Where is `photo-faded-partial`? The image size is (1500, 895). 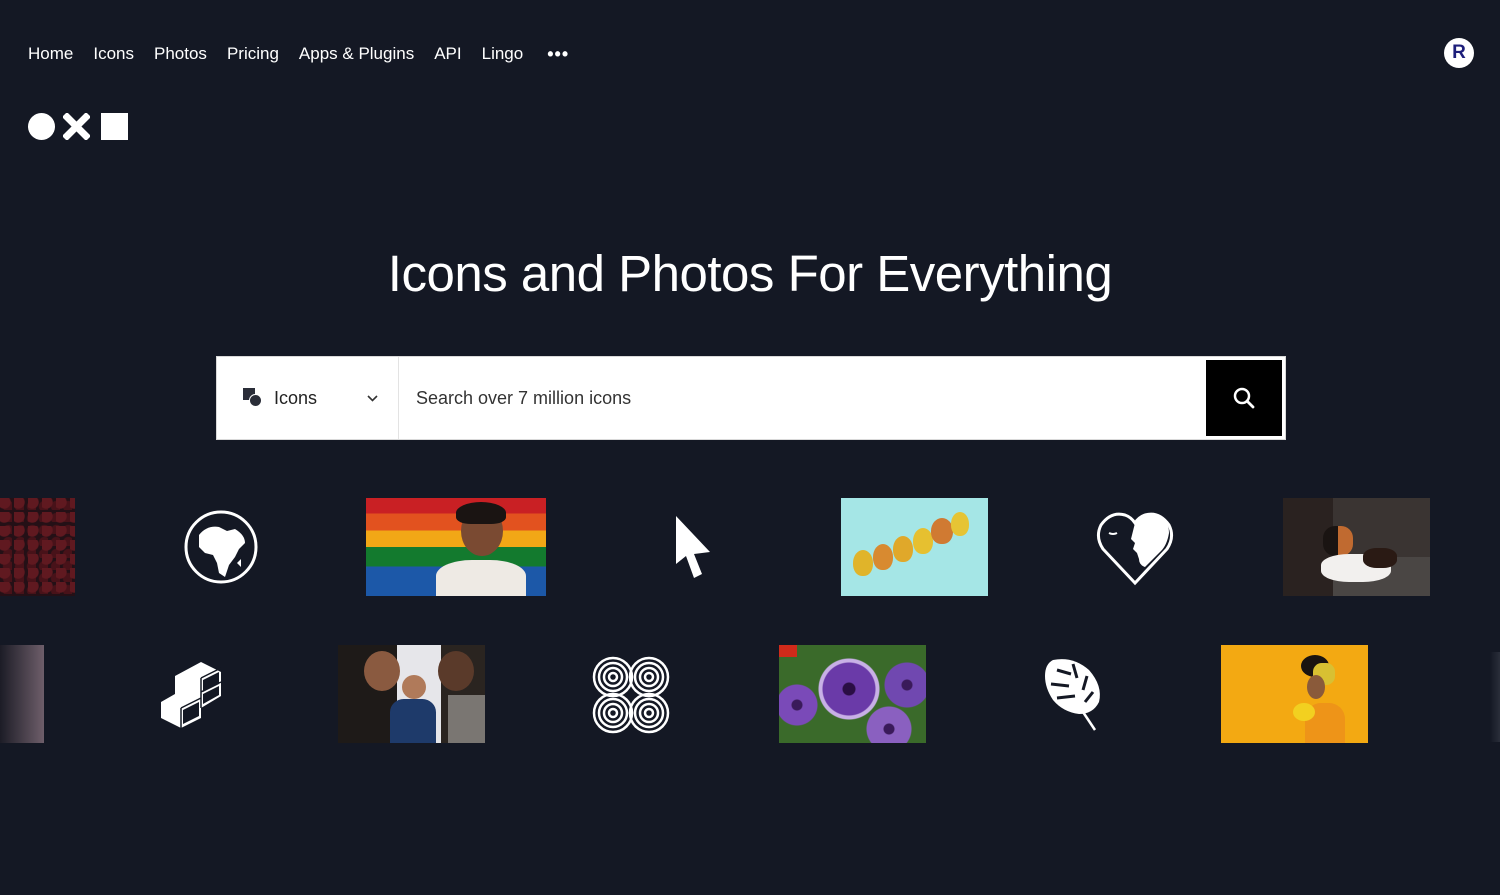
photo-faded-partial is located at coordinates (22, 694).